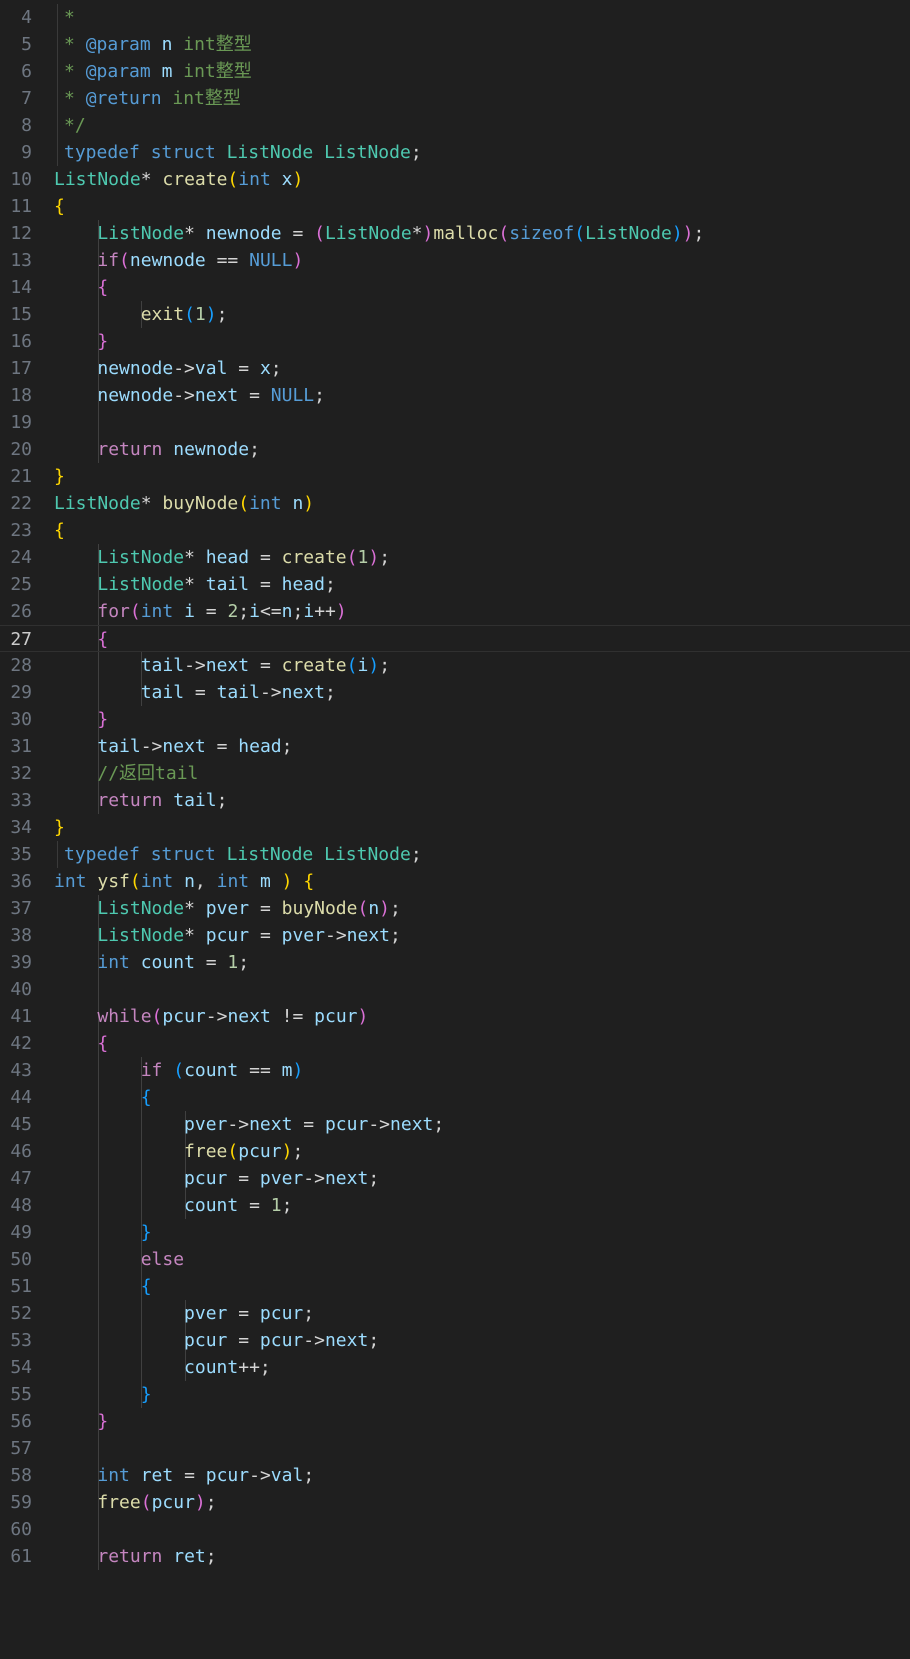 The image size is (910, 1659). Describe the element at coordinates (455, 1043) in the screenshot. I see `code-line: 42 {` at that location.